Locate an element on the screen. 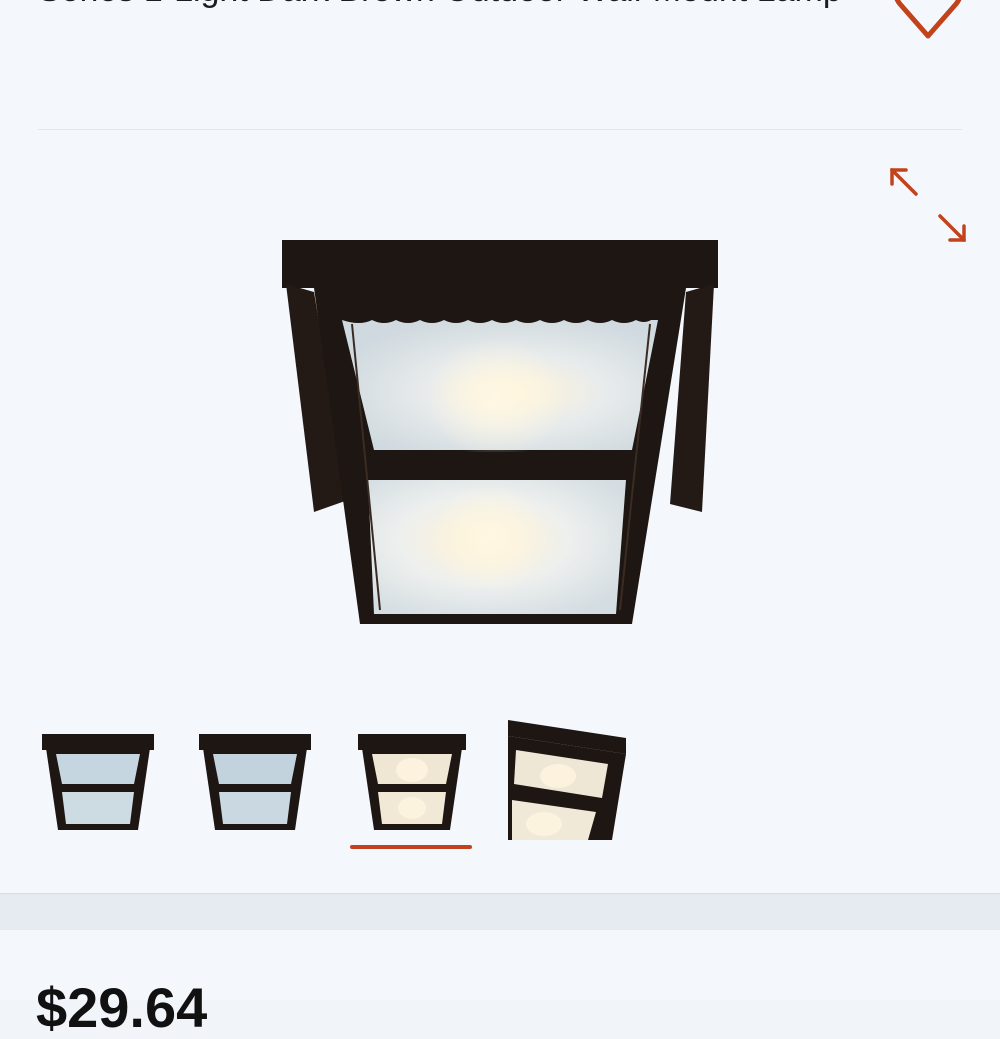 Image resolution: width=1000 pixels, height=1039 pixels. expand-icon is located at coordinates (928, 205).